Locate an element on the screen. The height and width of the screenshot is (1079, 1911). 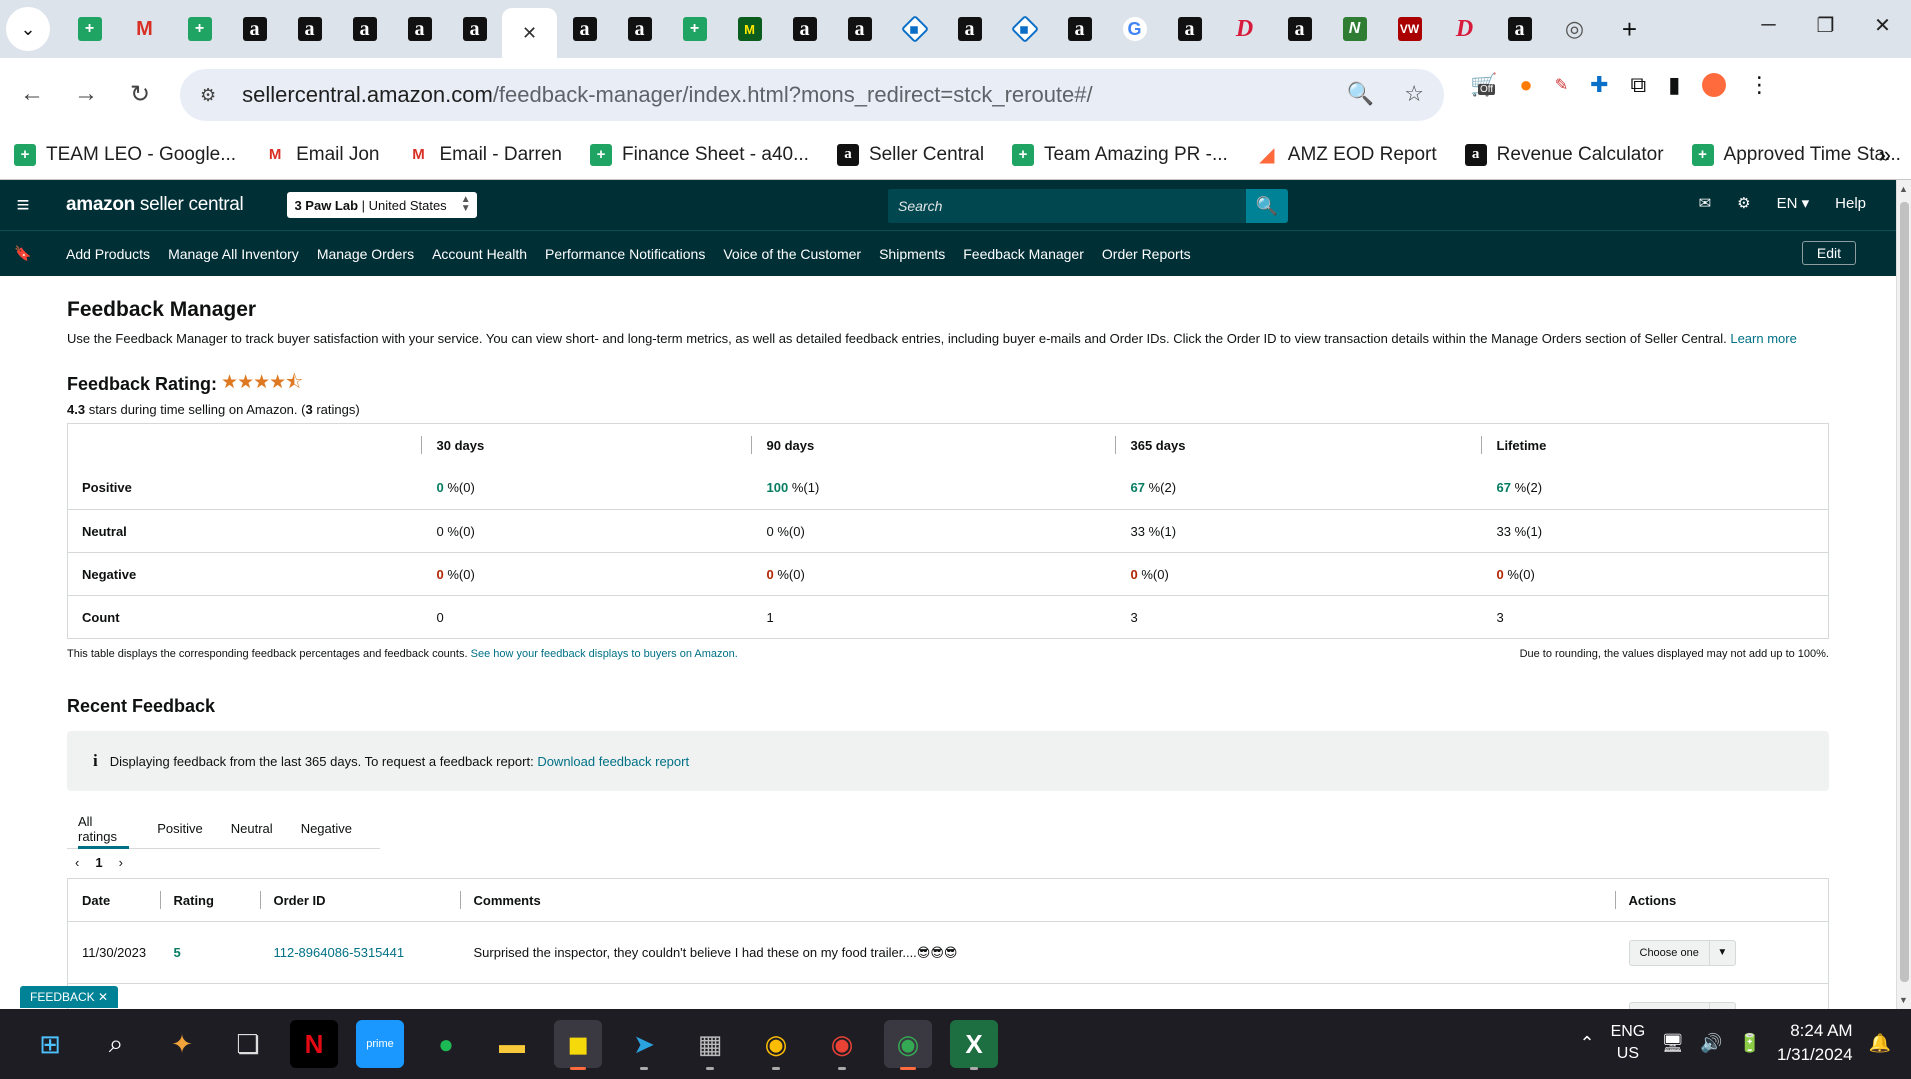
notification-bell-icon: 🔔 is located at coordinates (1880, 1043).